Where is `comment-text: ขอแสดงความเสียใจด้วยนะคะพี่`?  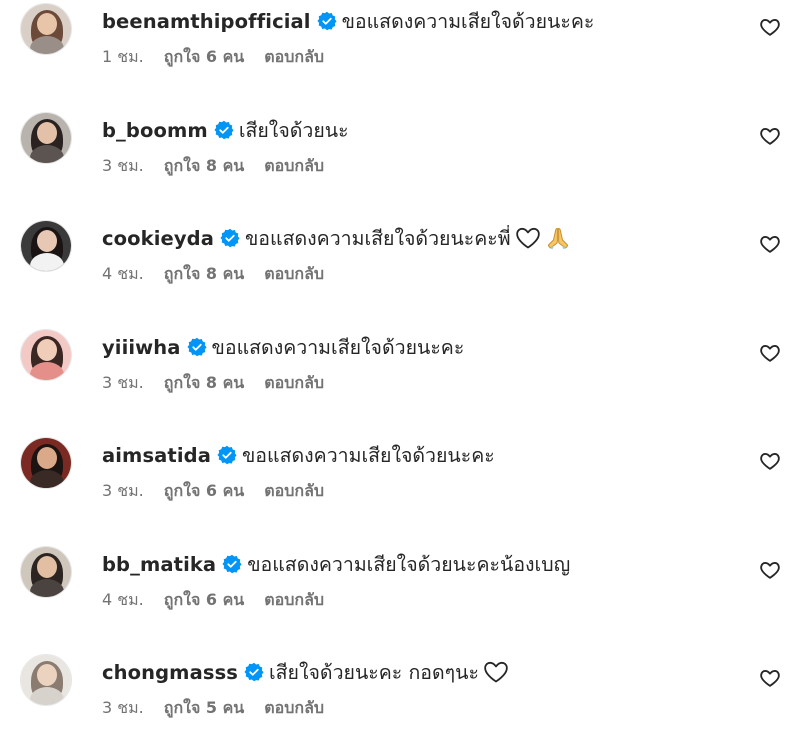
comment-text: ขอแสดงความเสียใจด้วยนะคะพี่ is located at coordinates (377, 238).